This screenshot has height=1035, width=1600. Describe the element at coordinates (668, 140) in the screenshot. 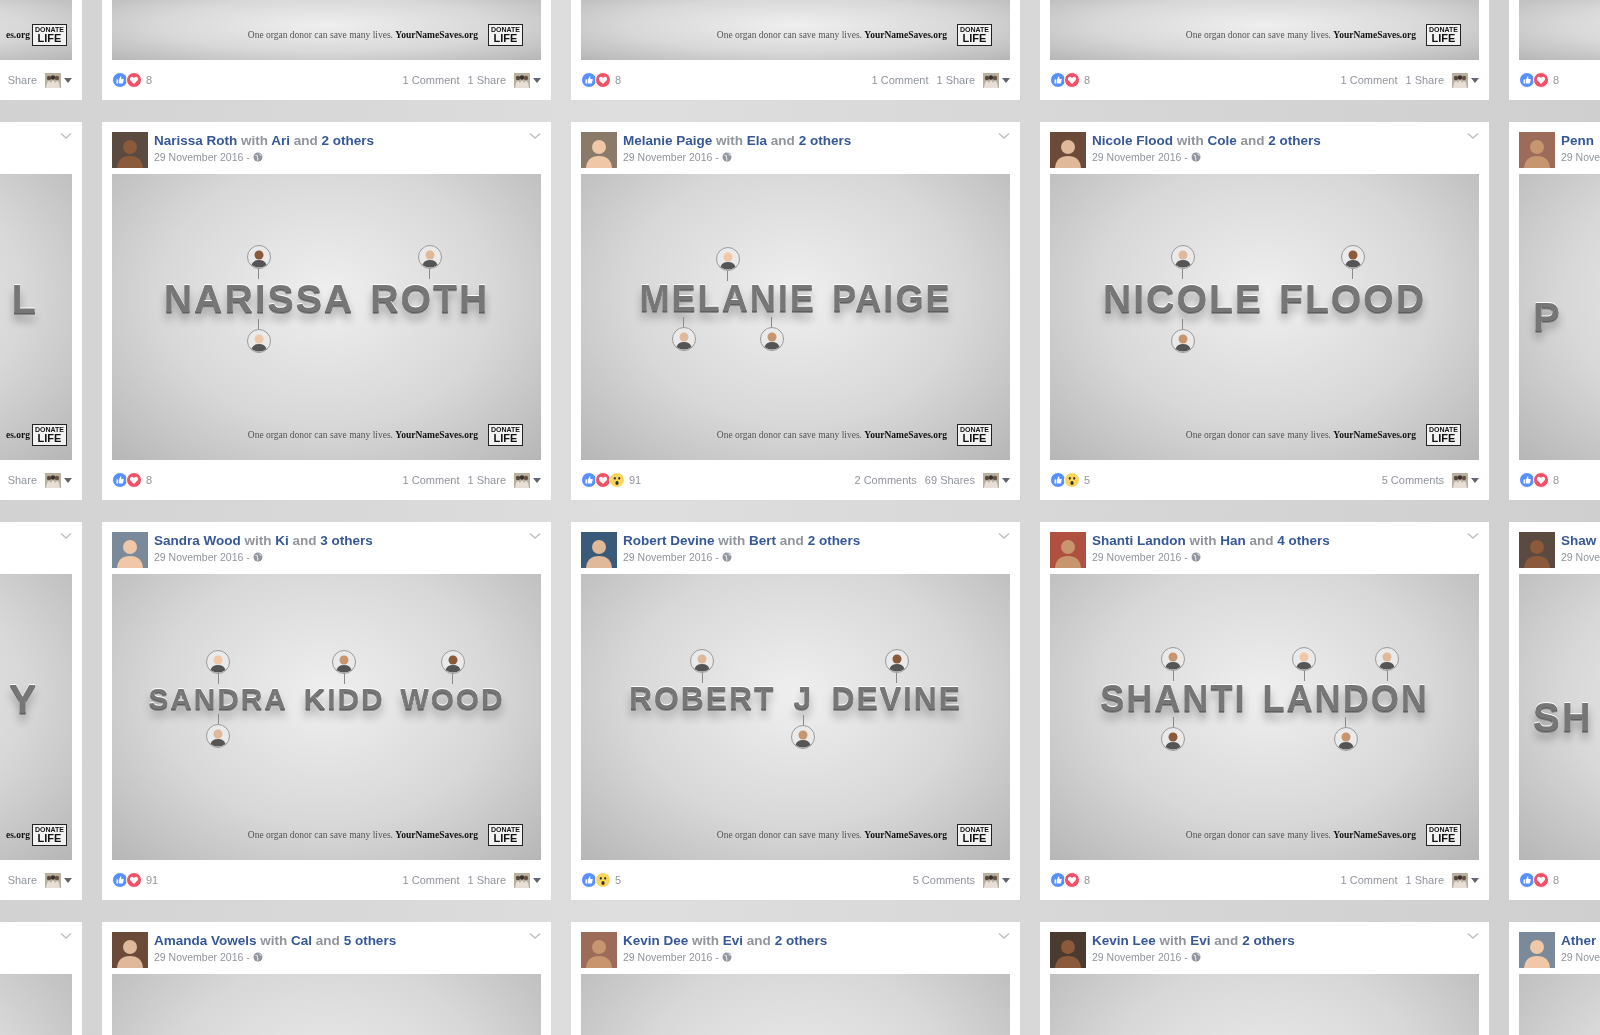

I see `author-link: Melanie Paige` at that location.